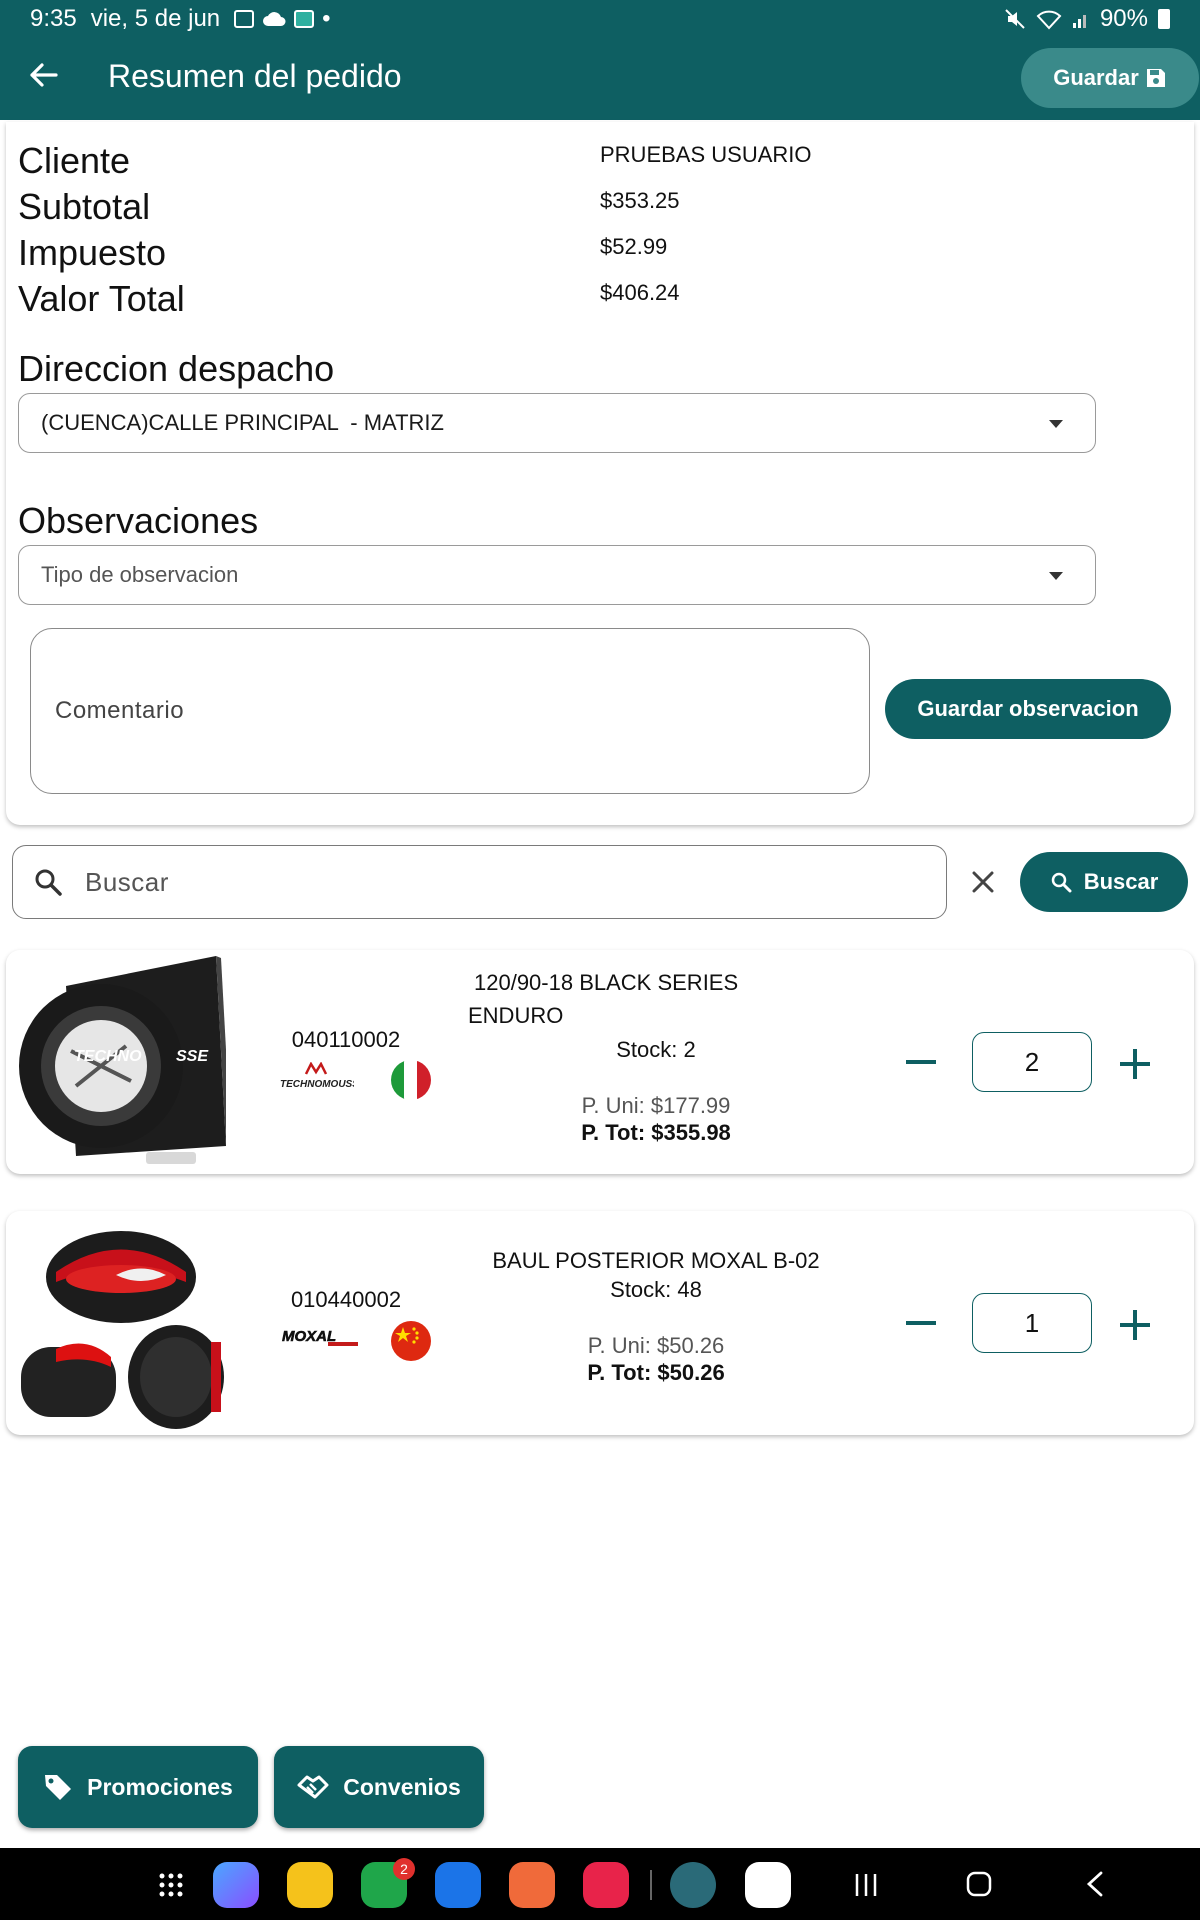  Describe the element at coordinates (640, 200) in the screenshot. I see `subtotal-value: $353.25` at that location.